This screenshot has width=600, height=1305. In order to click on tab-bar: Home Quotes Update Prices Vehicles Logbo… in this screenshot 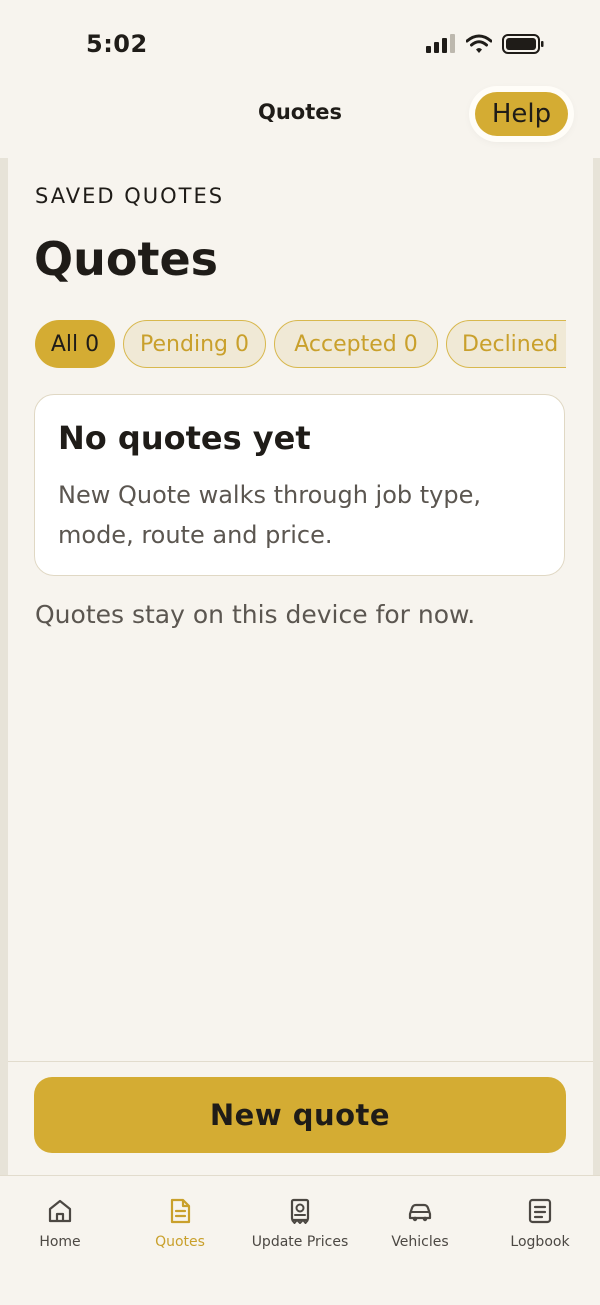, I will do `click(300, 1240)`.